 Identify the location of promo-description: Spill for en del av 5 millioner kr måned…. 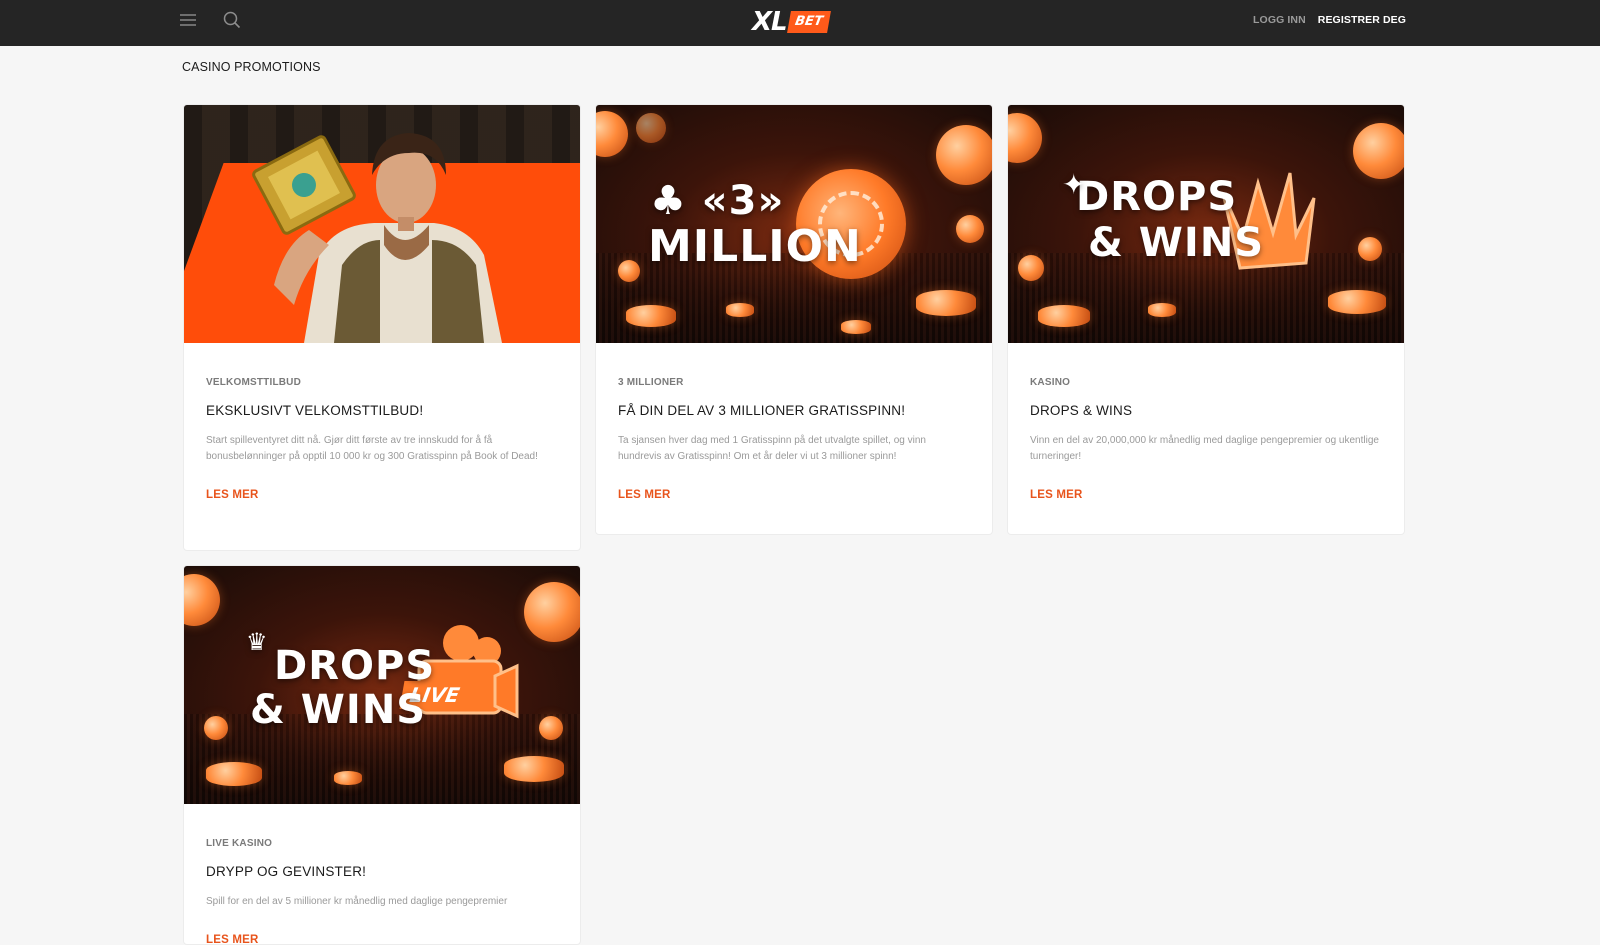
(357, 901).